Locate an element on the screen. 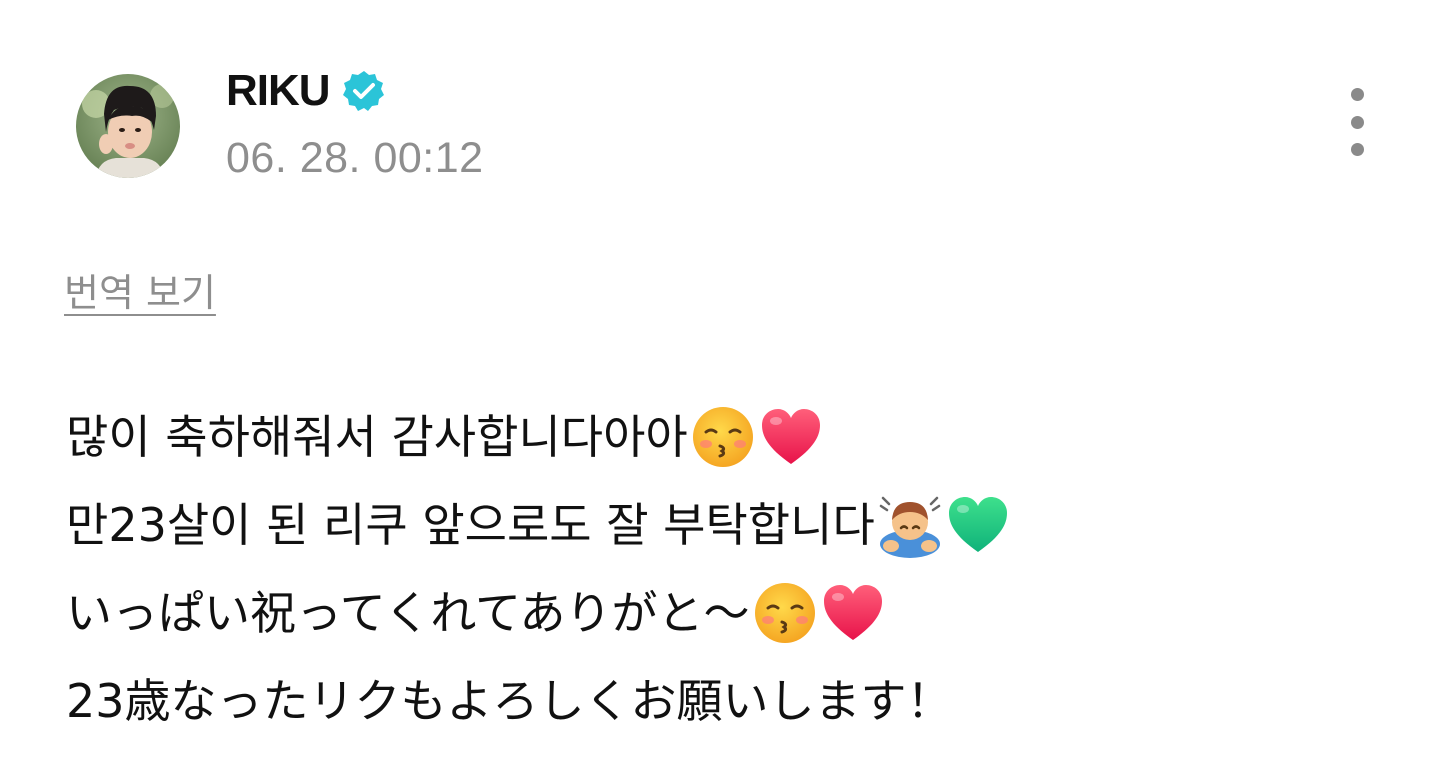  avatar-photo is located at coordinates (128, 125).